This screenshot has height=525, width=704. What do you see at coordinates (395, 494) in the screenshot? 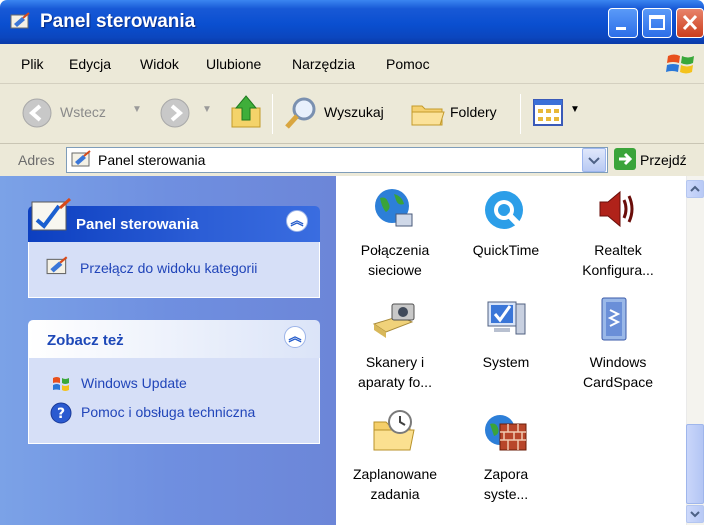
I see `item-label: zadania` at bounding box center [395, 494].